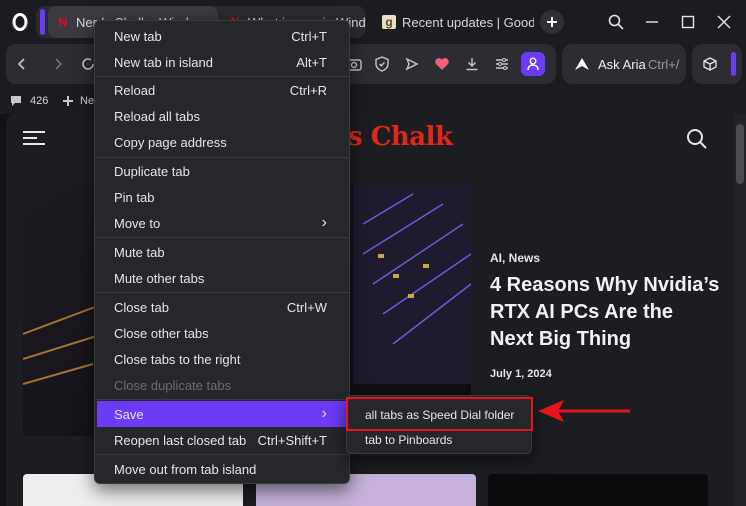 This screenshot has height=506, width=746. I want to click on menu-label: Reopen last closed tab, so click(180, 440).